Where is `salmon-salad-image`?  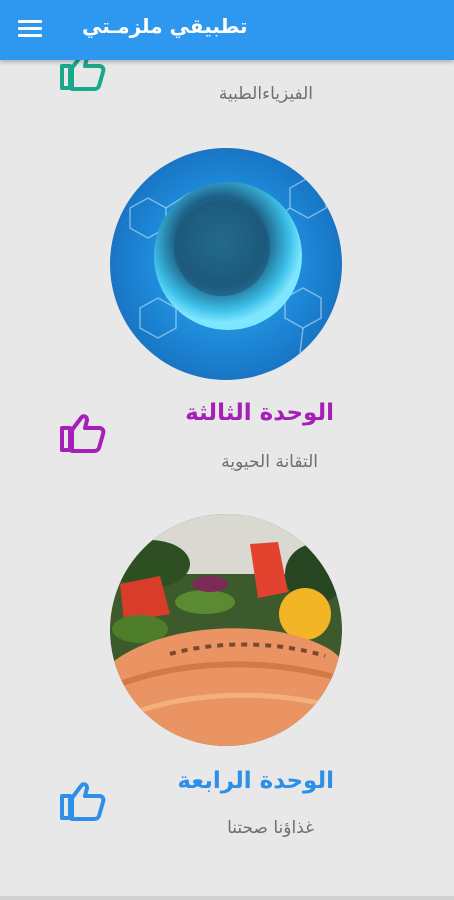
salmon-salad-image is located at coordinates (226, 630).